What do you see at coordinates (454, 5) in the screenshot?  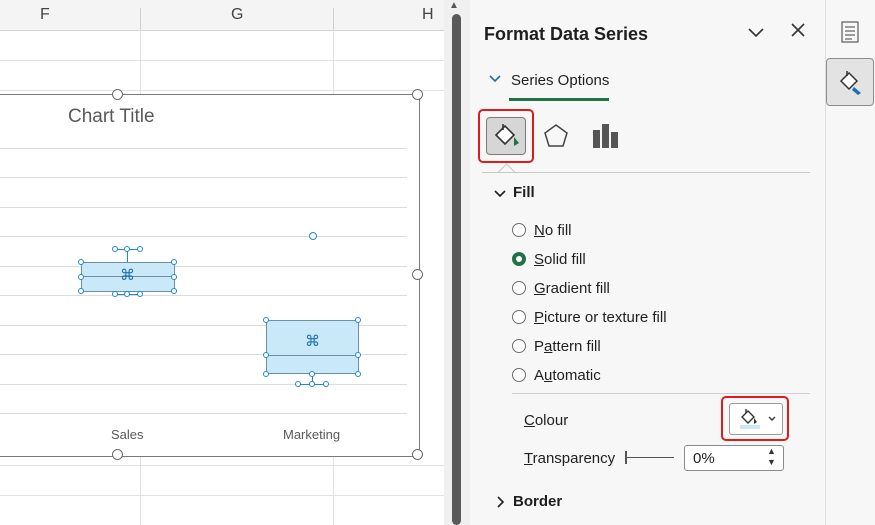 I see `scroll-up-icon: ▲` at bounding box center [454, 5].